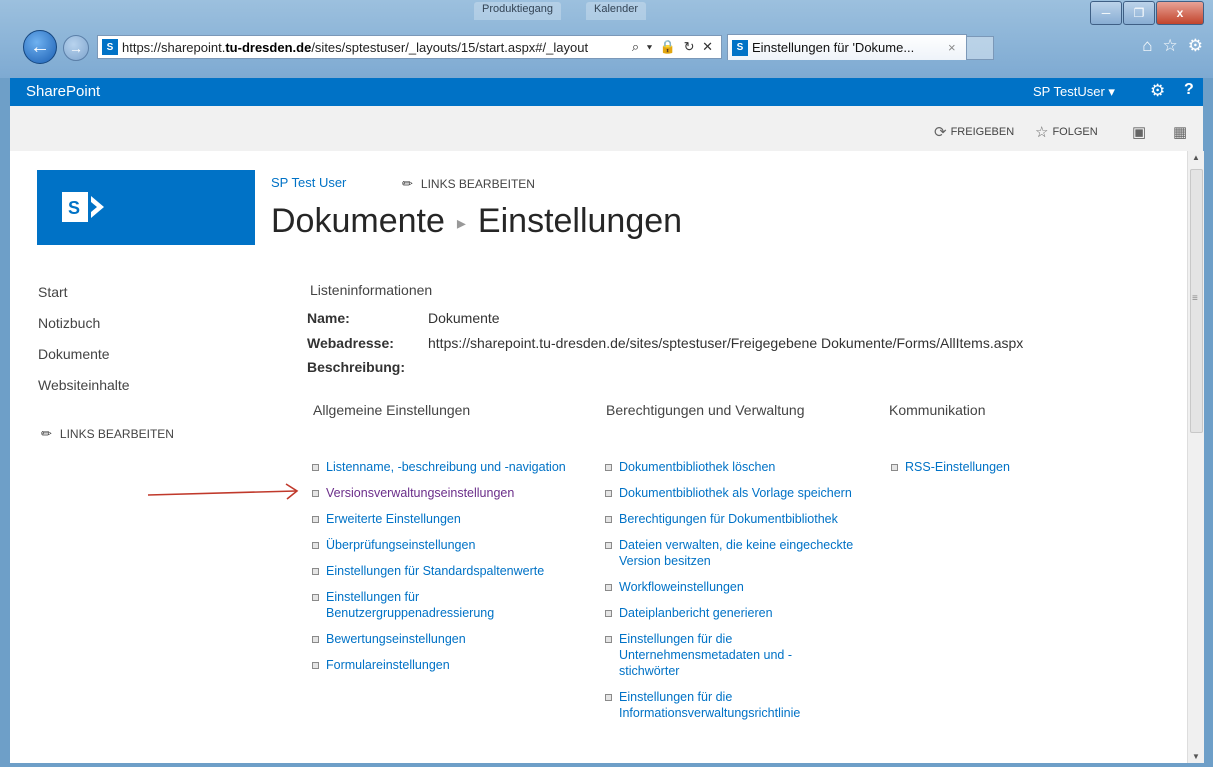  What do you see at coordinates (74, 208) in the screenshot?
I see `svg-text: S` at bounding box center [74, 208].